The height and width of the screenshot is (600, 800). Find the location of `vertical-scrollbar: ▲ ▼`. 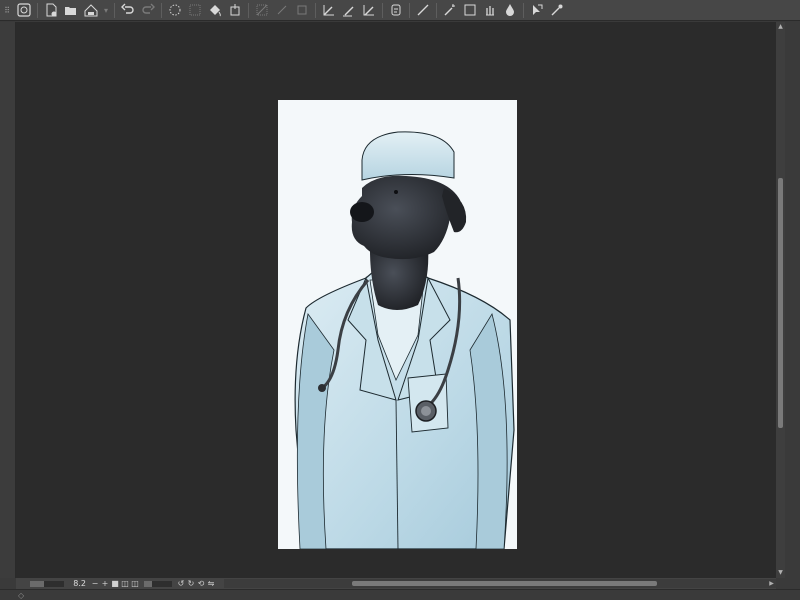

vertical-scrollbar: ▲ ▼ is located at coordinates (780, 300).